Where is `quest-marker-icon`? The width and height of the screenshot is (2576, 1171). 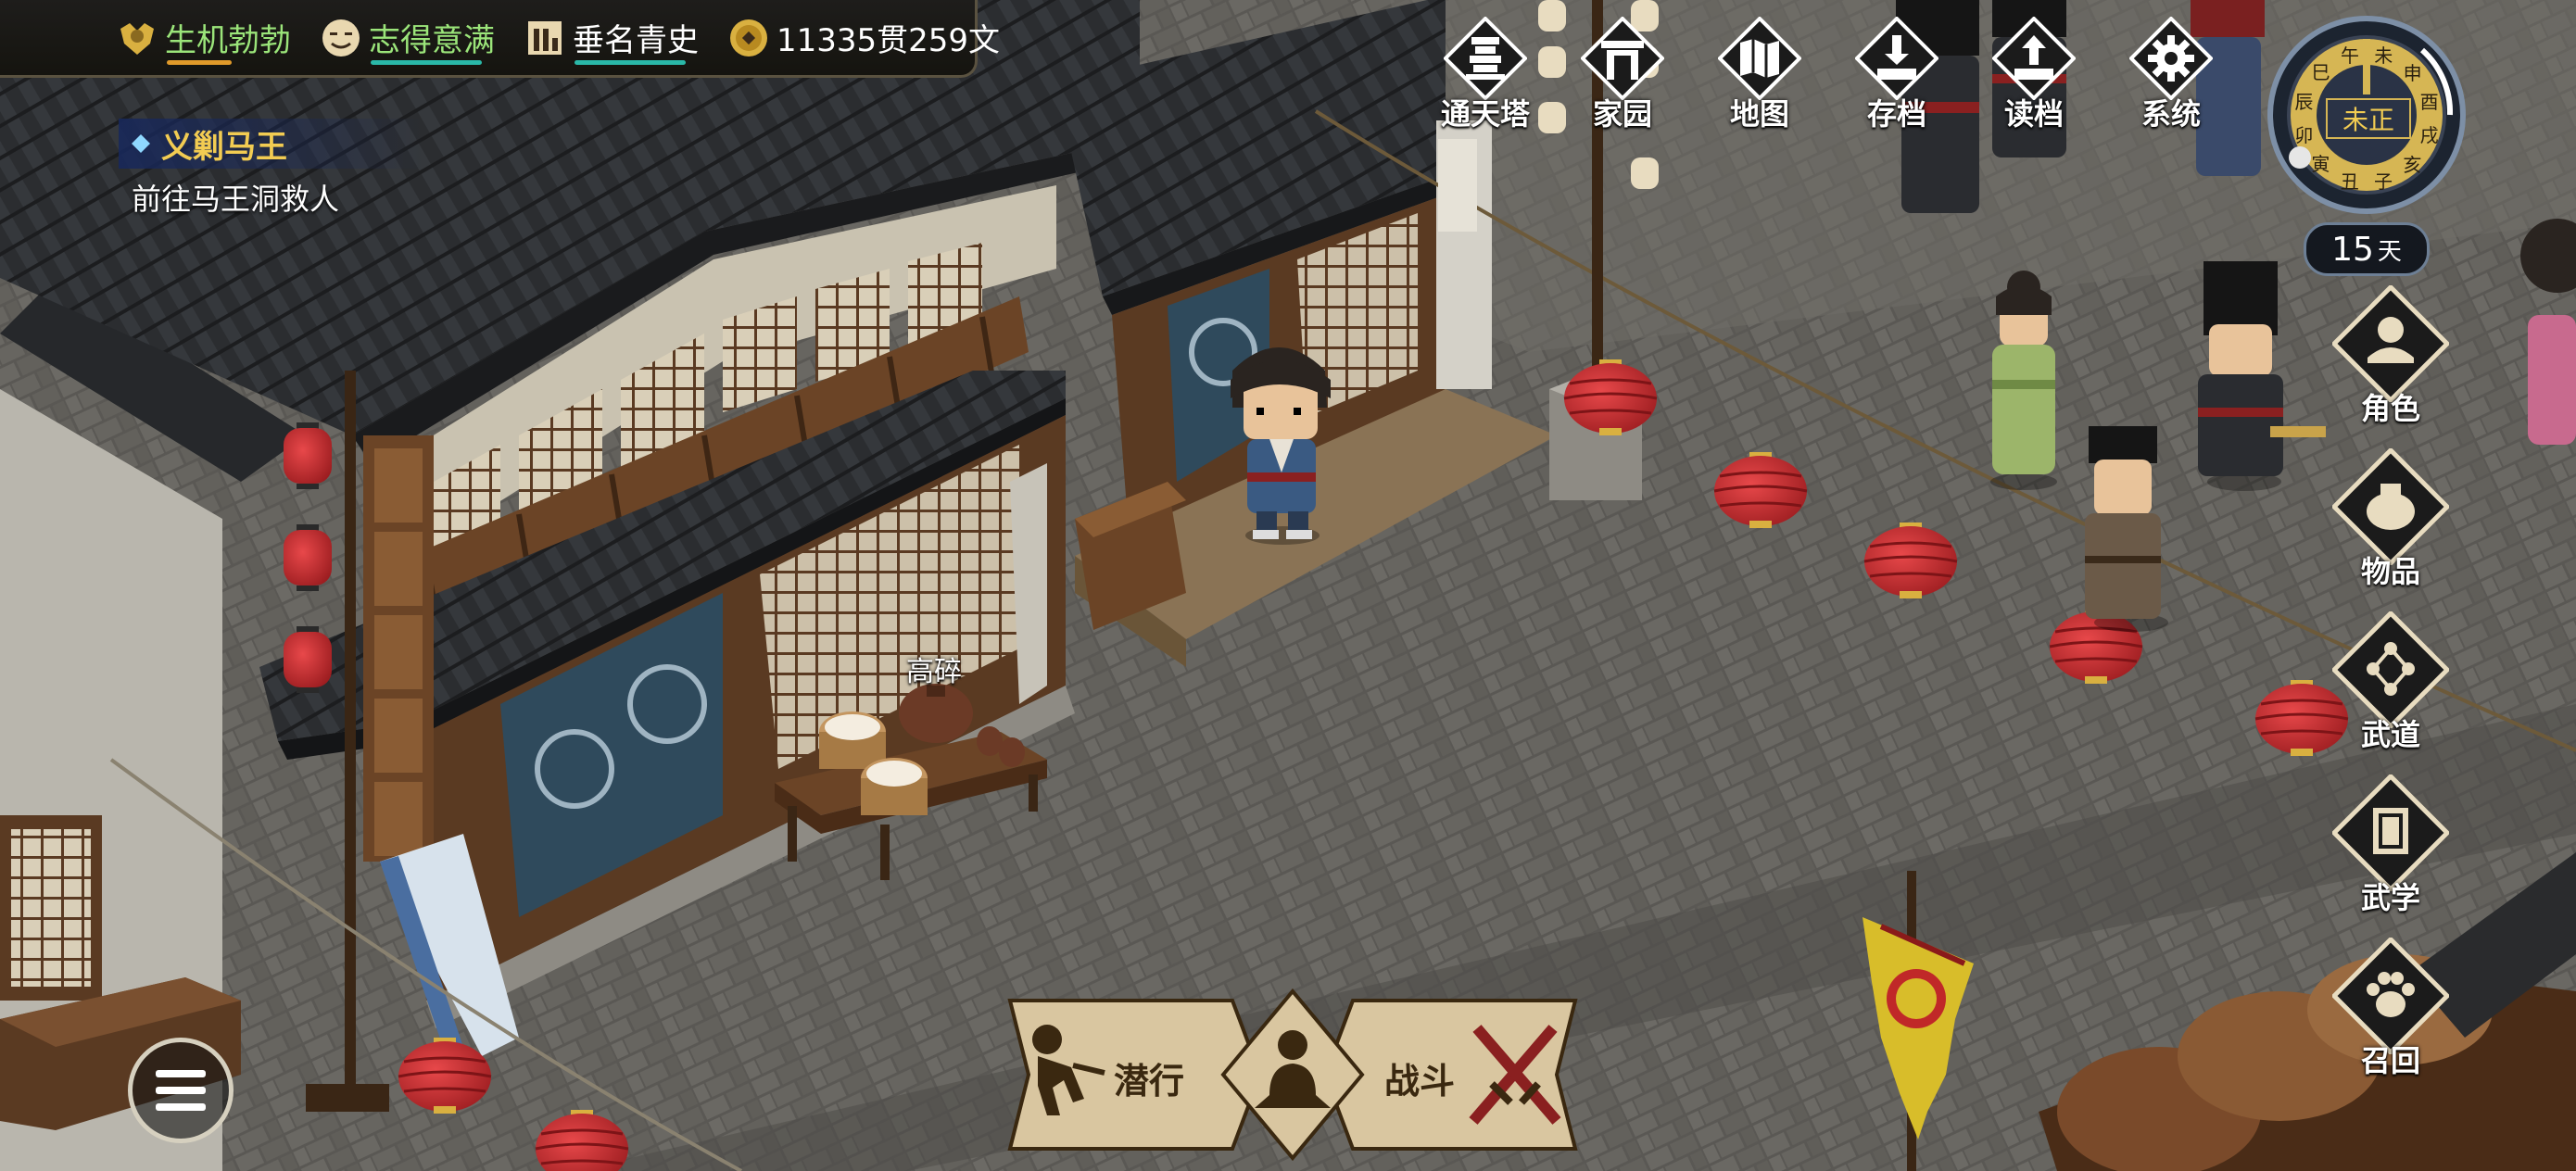
quest-marker-icon is located at coordinates (141, 144).